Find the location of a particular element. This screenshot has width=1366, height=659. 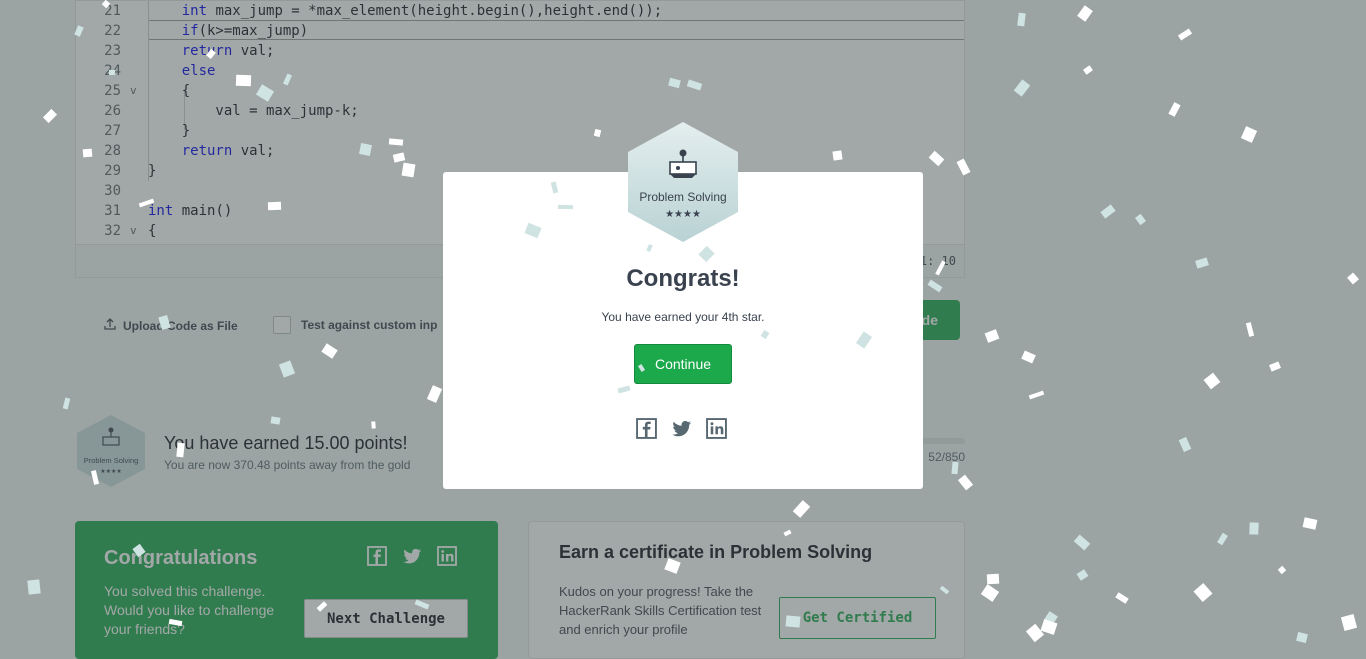

modal-badge-stars: ★★★★ is located at coordinates (683, 214).